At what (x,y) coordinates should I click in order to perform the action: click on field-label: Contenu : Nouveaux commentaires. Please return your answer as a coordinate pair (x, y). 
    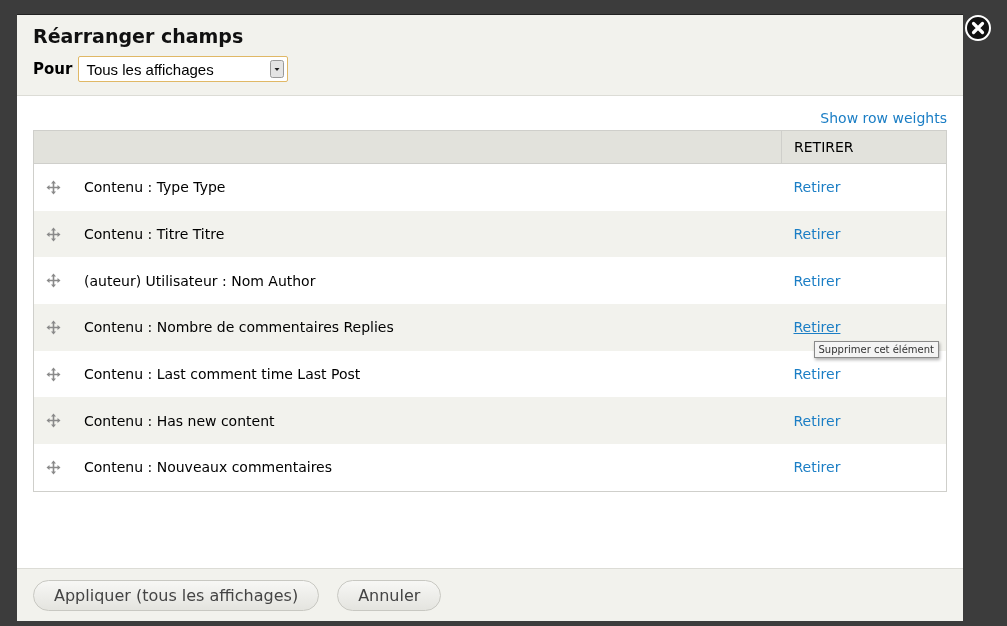
    Looking at the image, I should click on (208, 467).